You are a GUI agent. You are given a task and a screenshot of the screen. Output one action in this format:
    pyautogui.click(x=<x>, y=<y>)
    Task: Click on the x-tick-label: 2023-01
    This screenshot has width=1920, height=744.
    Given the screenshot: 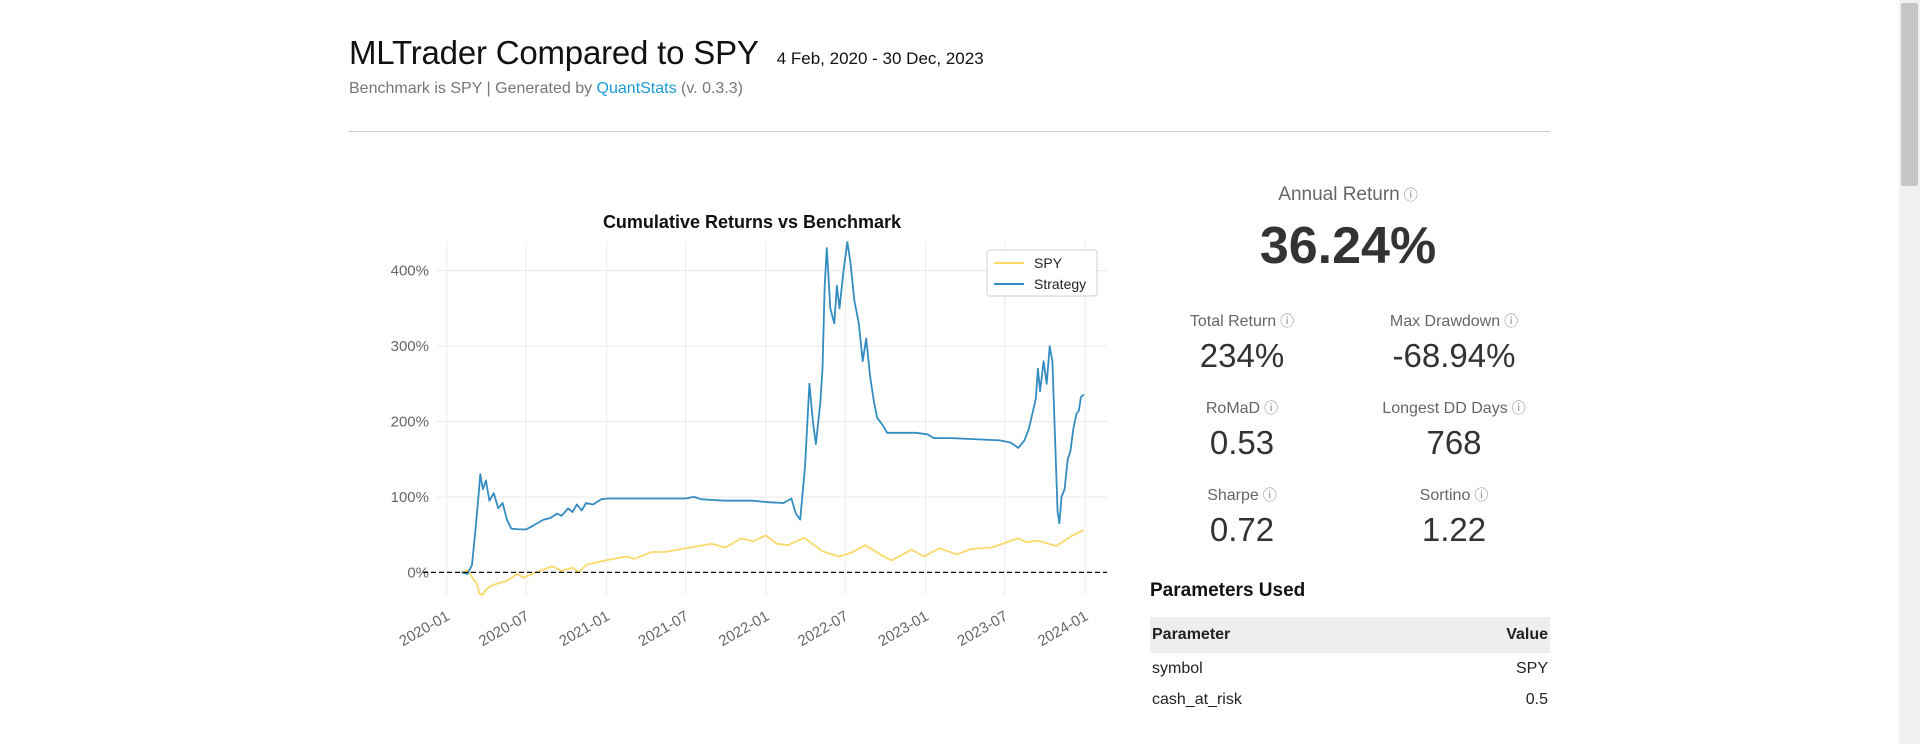 What is the action you would take?
    pyautogui.click(x=903, y=629)
    